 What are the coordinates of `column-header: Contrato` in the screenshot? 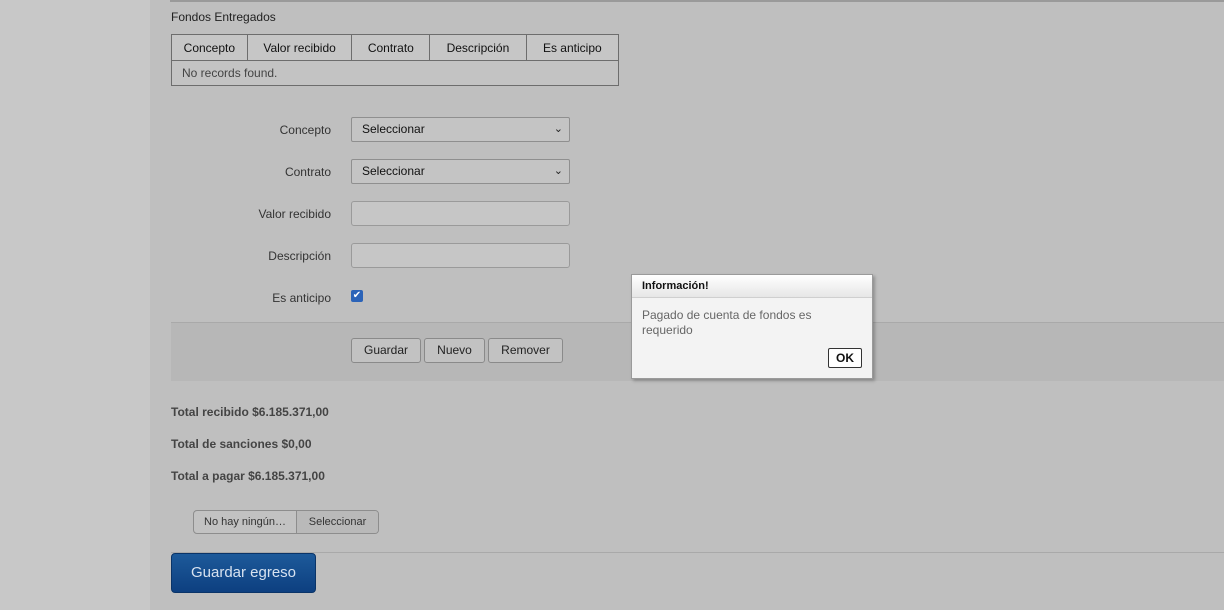 It's located at (391, 47).